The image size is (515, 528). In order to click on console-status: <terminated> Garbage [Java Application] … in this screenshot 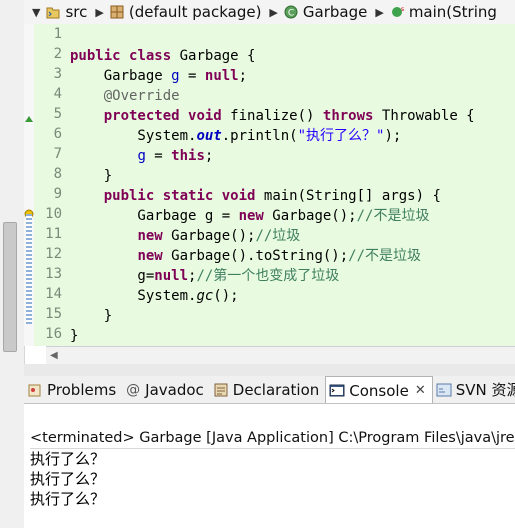, I will do `click(272, 438)`.